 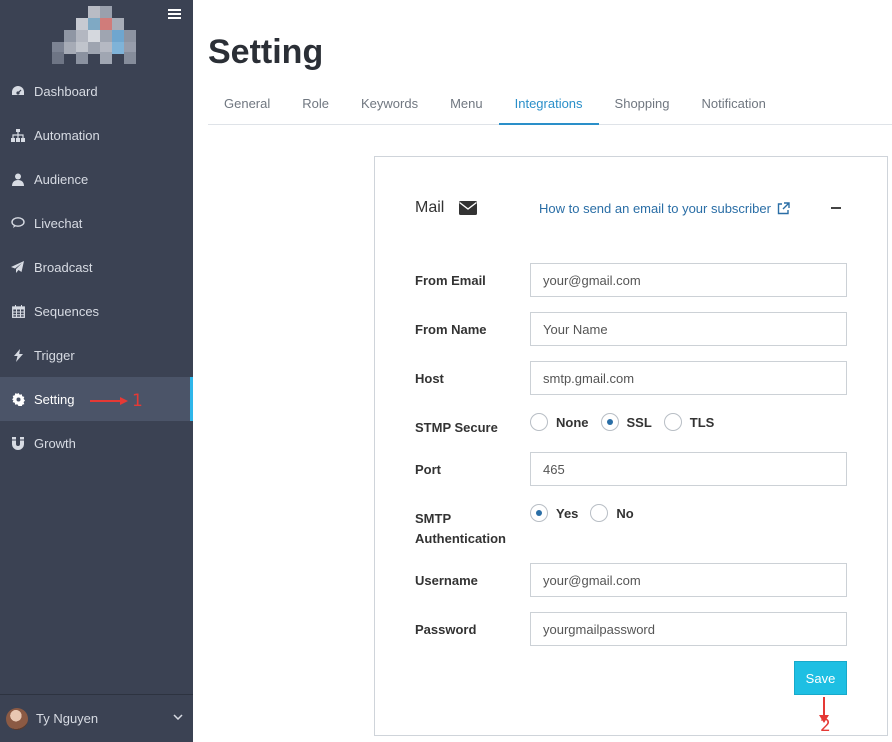 I want to click on smtp-auth-label-line2: Authentication, so click(x=460, y=538).